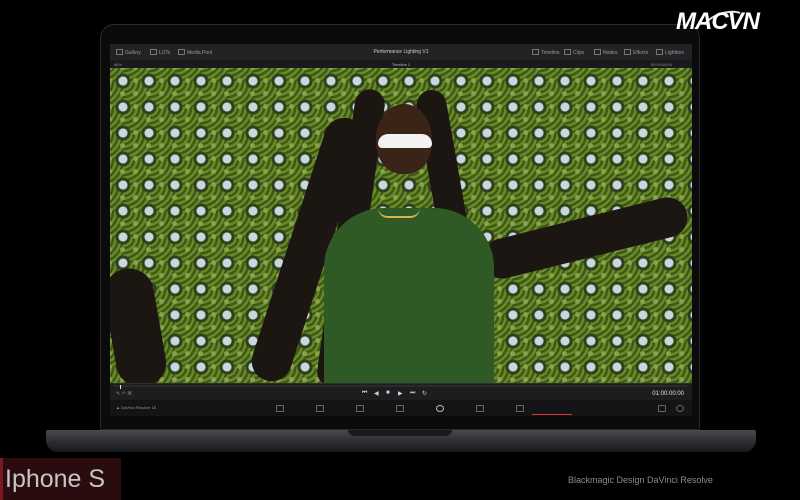 This screenshot has width=800, height=500. Describe the element at coordinates (597, 52) in the screenshot. I see `nodes-icon` at that location.